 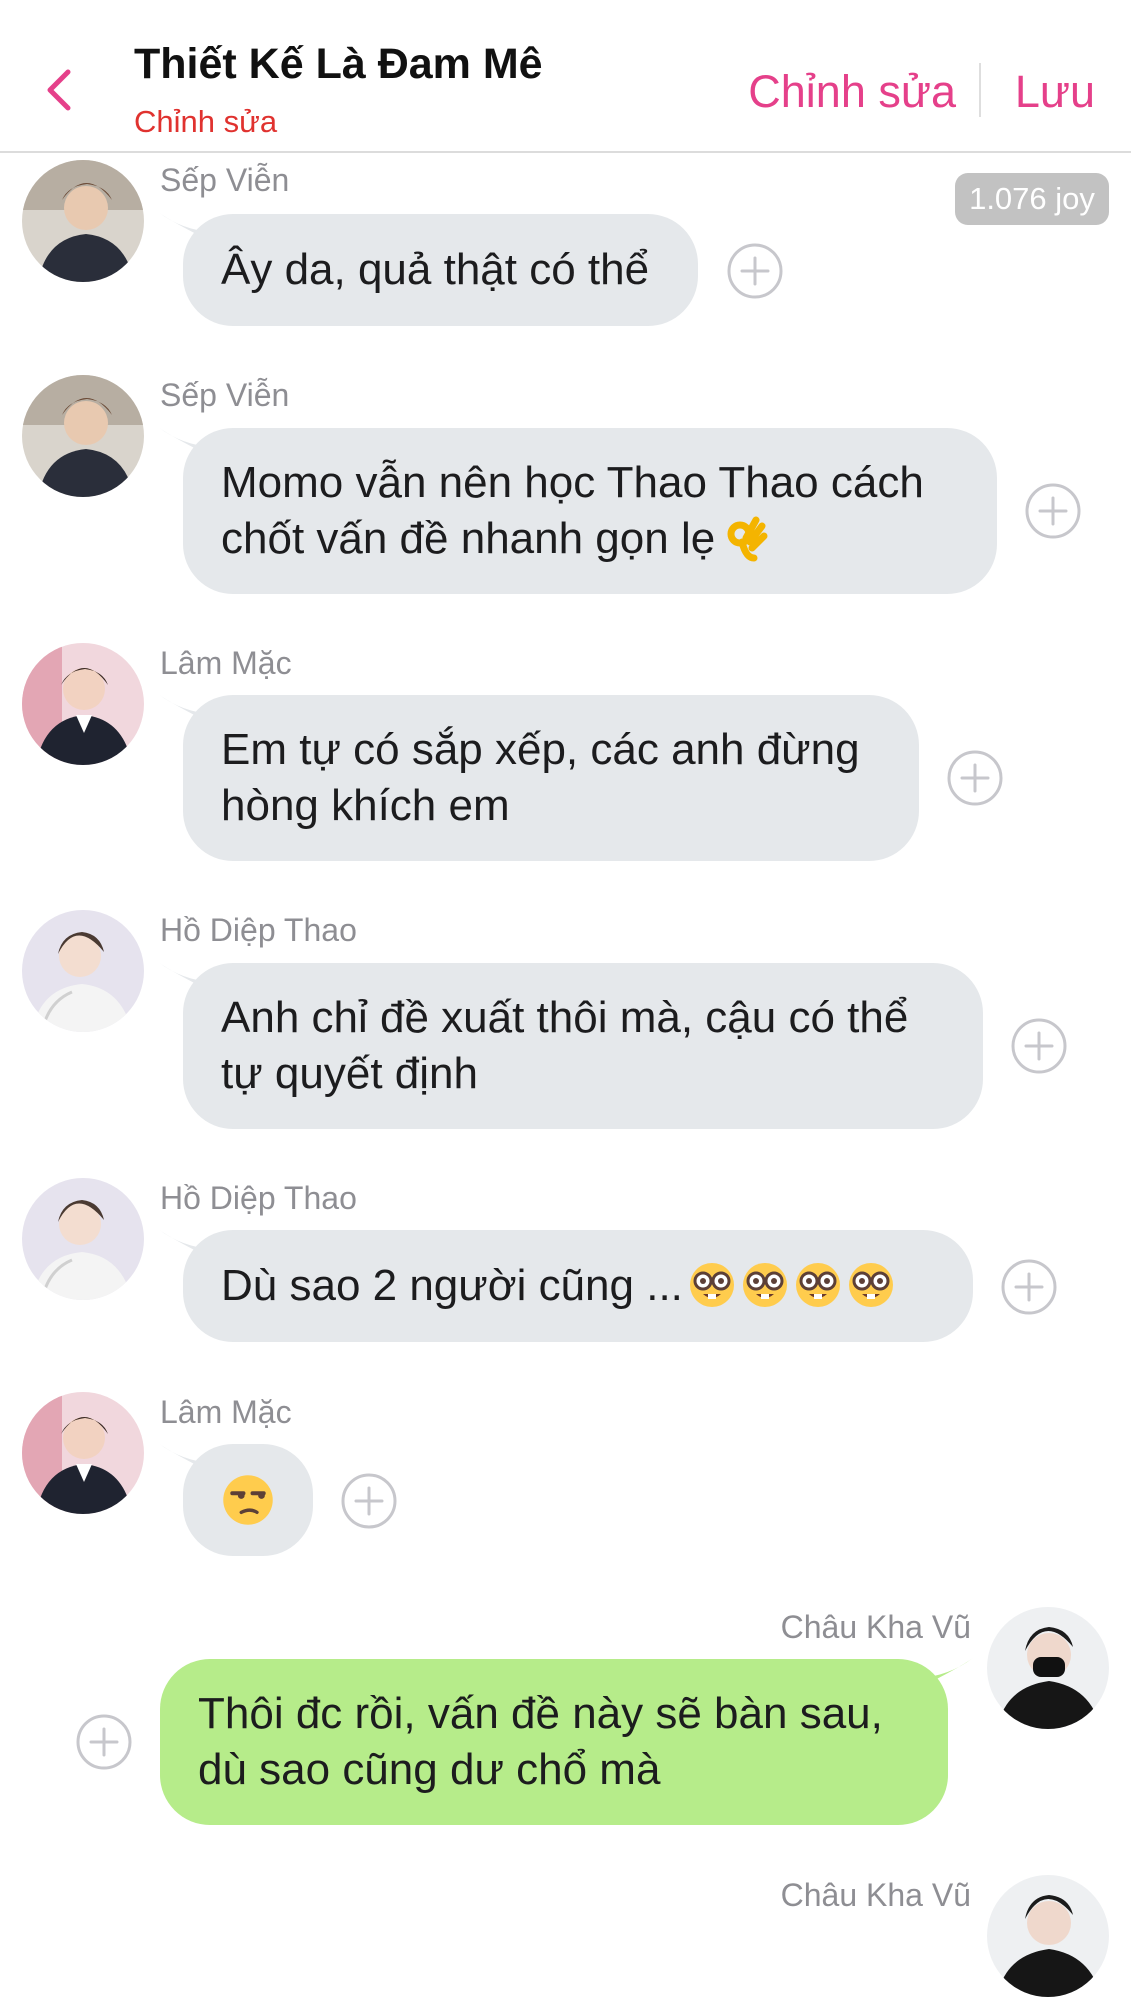 What do you see at coordinates (980, 90) in the screenshot?
I see `header-divider` at bounding box center [980, 90].